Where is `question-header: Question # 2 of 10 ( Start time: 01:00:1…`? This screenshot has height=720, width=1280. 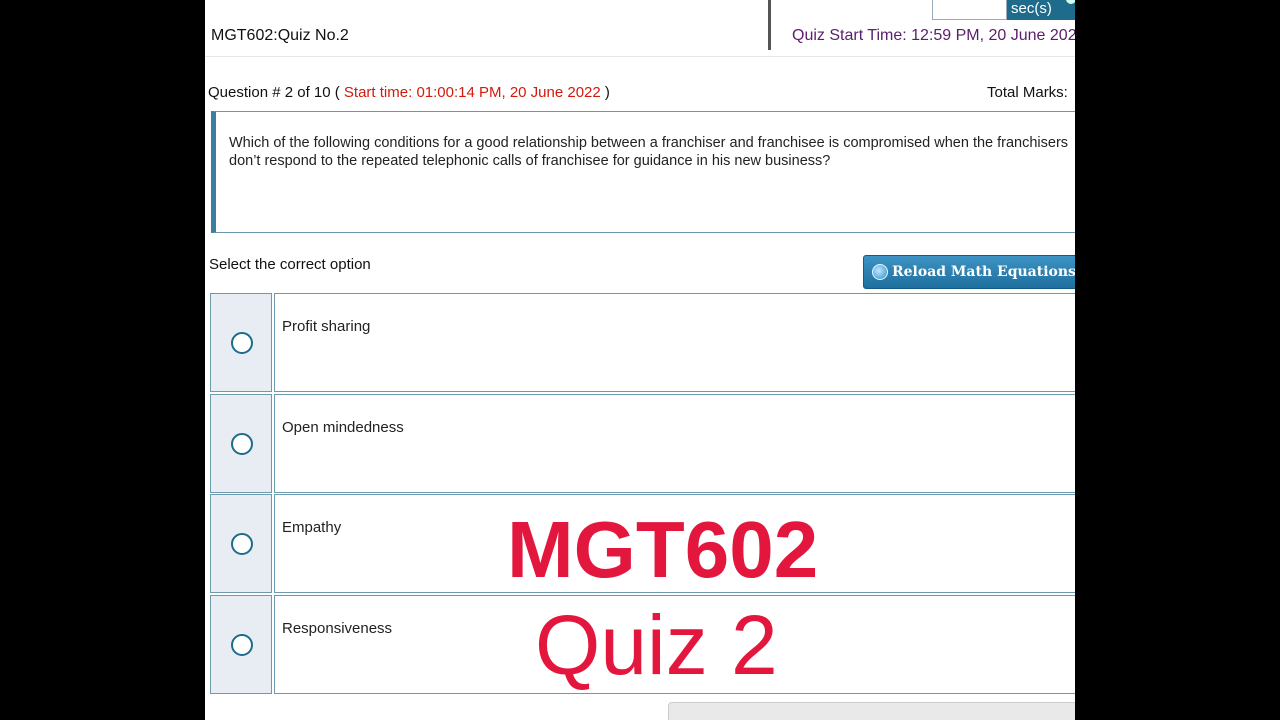 question-header: Question # 2 of 10 ( Start time: 01:00:1… is located at coordinates (409, 92).